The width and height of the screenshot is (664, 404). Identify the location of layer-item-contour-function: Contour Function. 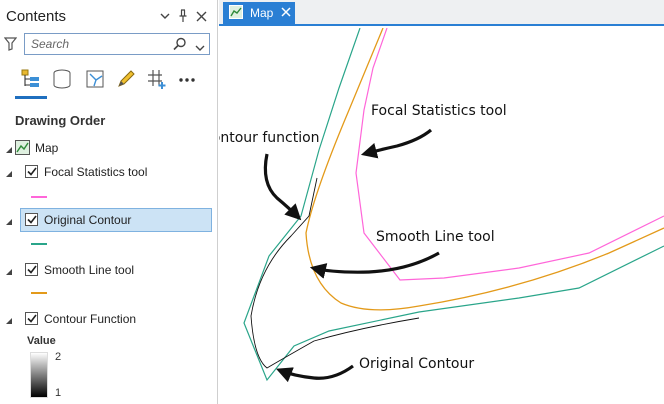
(109, 319).